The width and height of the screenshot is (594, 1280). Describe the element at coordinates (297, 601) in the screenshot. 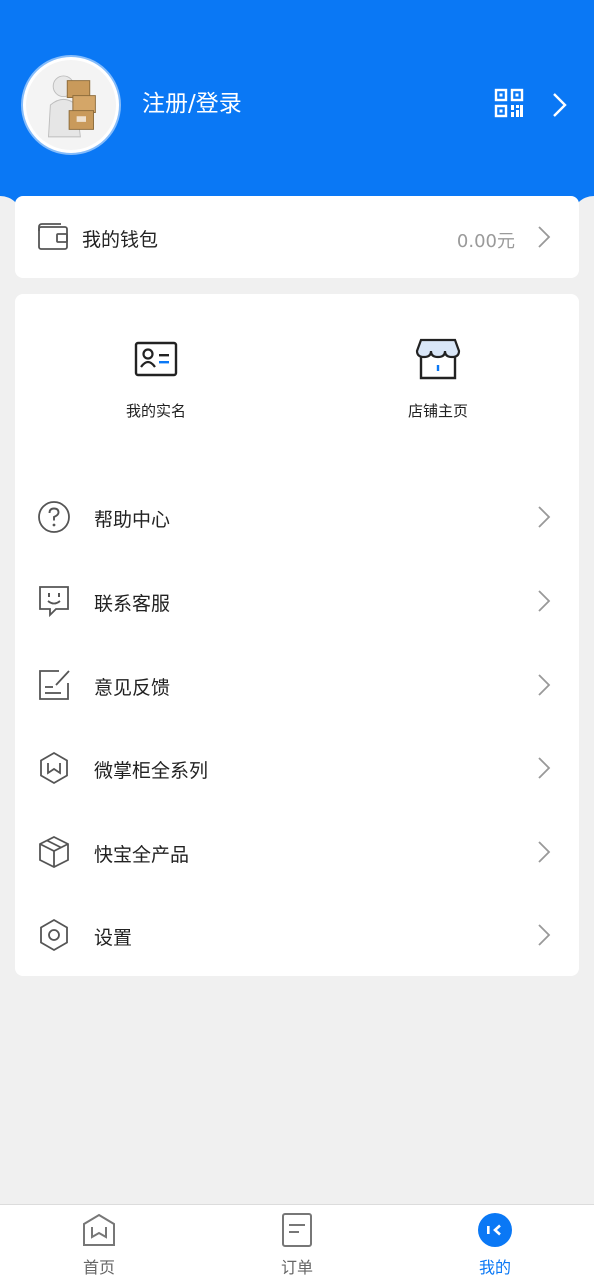

I see `menu-item-customer-service: 联系客服` at that location.